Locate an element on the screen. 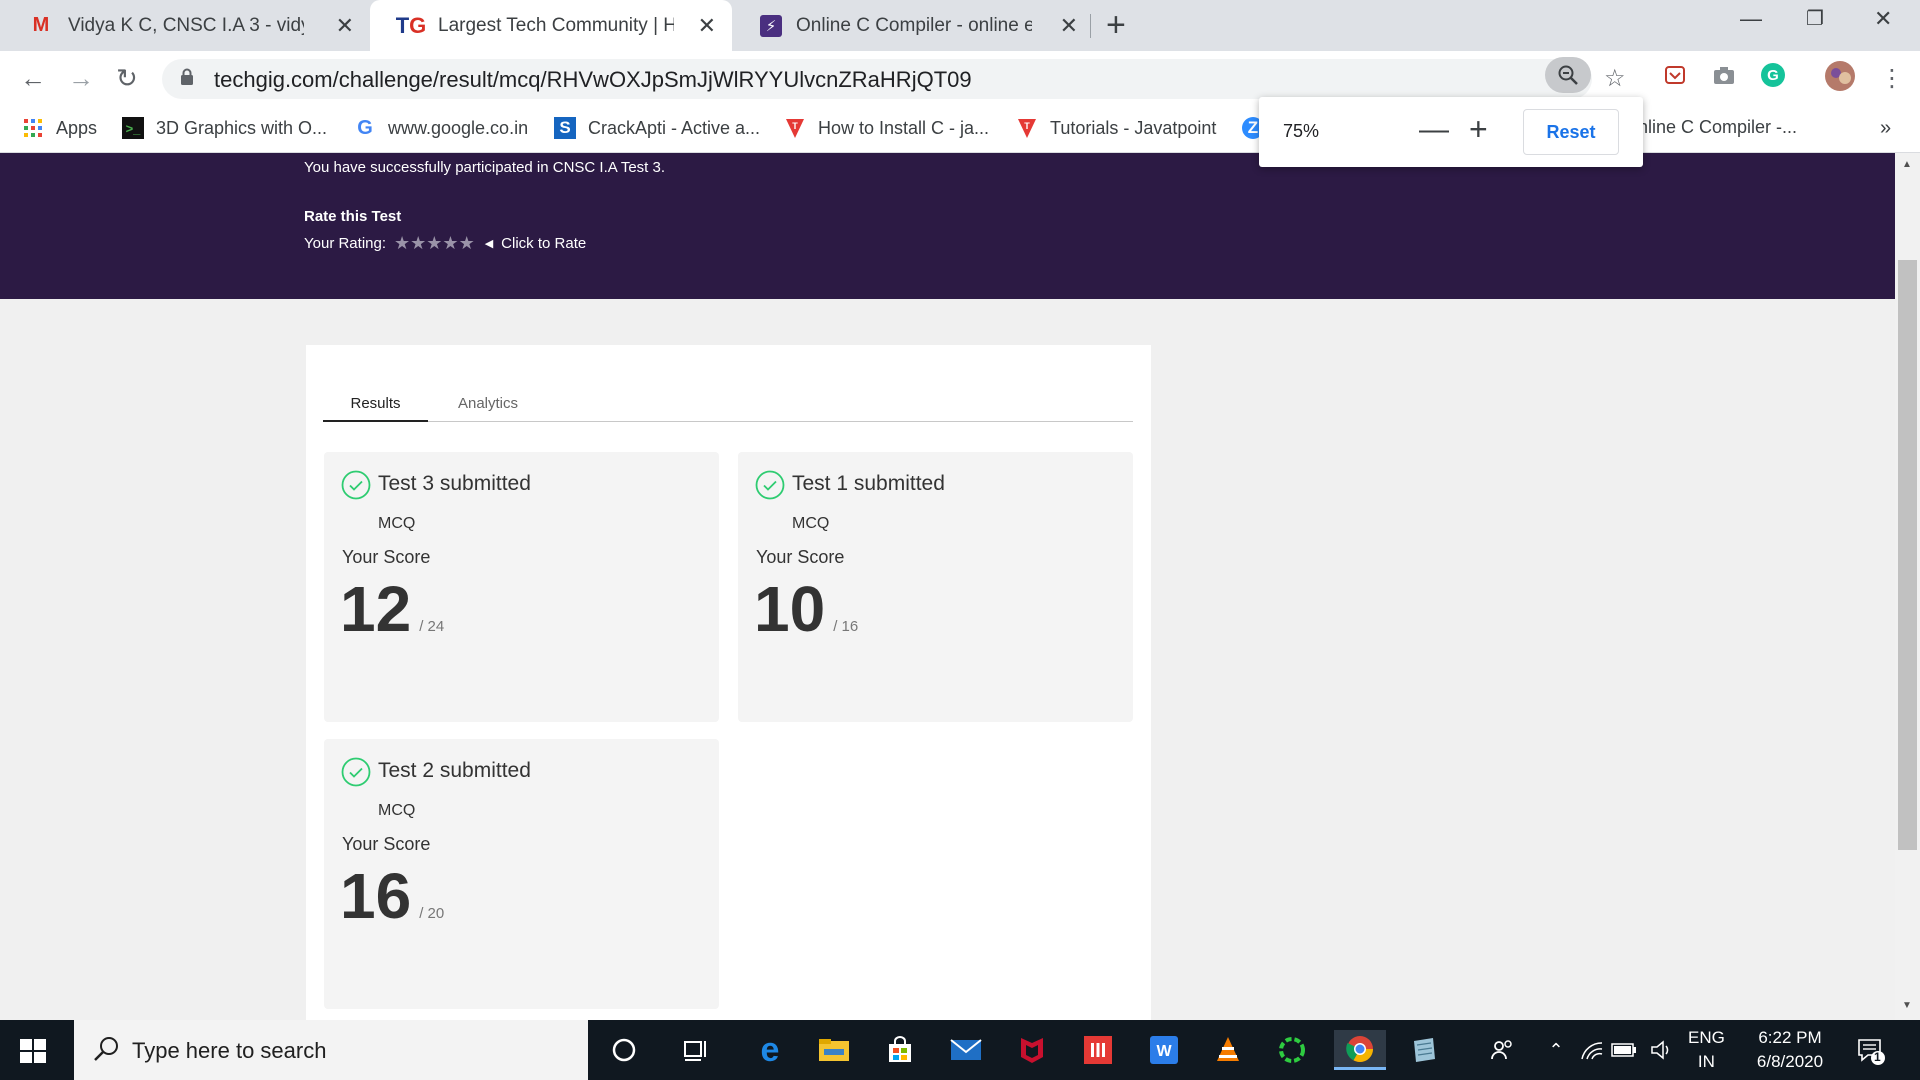  terminal-icon: >_ is located at coordinates (133, 128).